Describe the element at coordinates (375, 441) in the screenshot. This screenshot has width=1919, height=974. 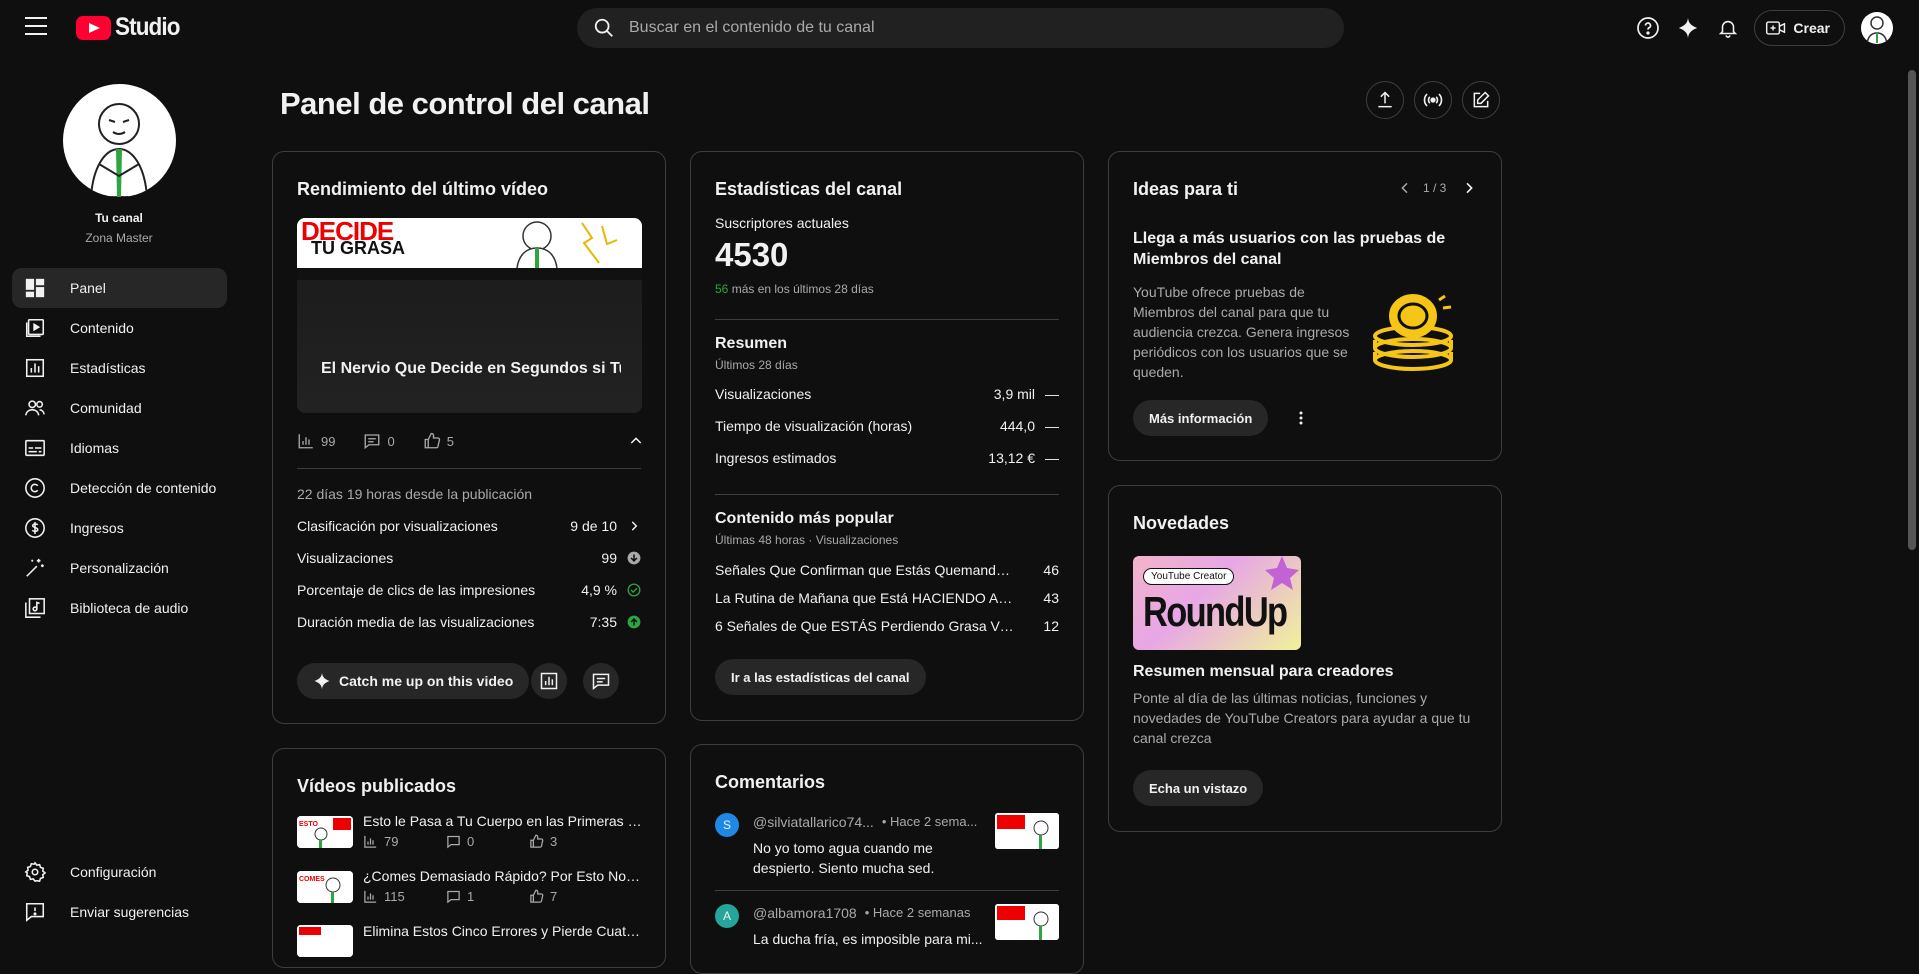
I see `views-metric: 99 0 5` at that location.